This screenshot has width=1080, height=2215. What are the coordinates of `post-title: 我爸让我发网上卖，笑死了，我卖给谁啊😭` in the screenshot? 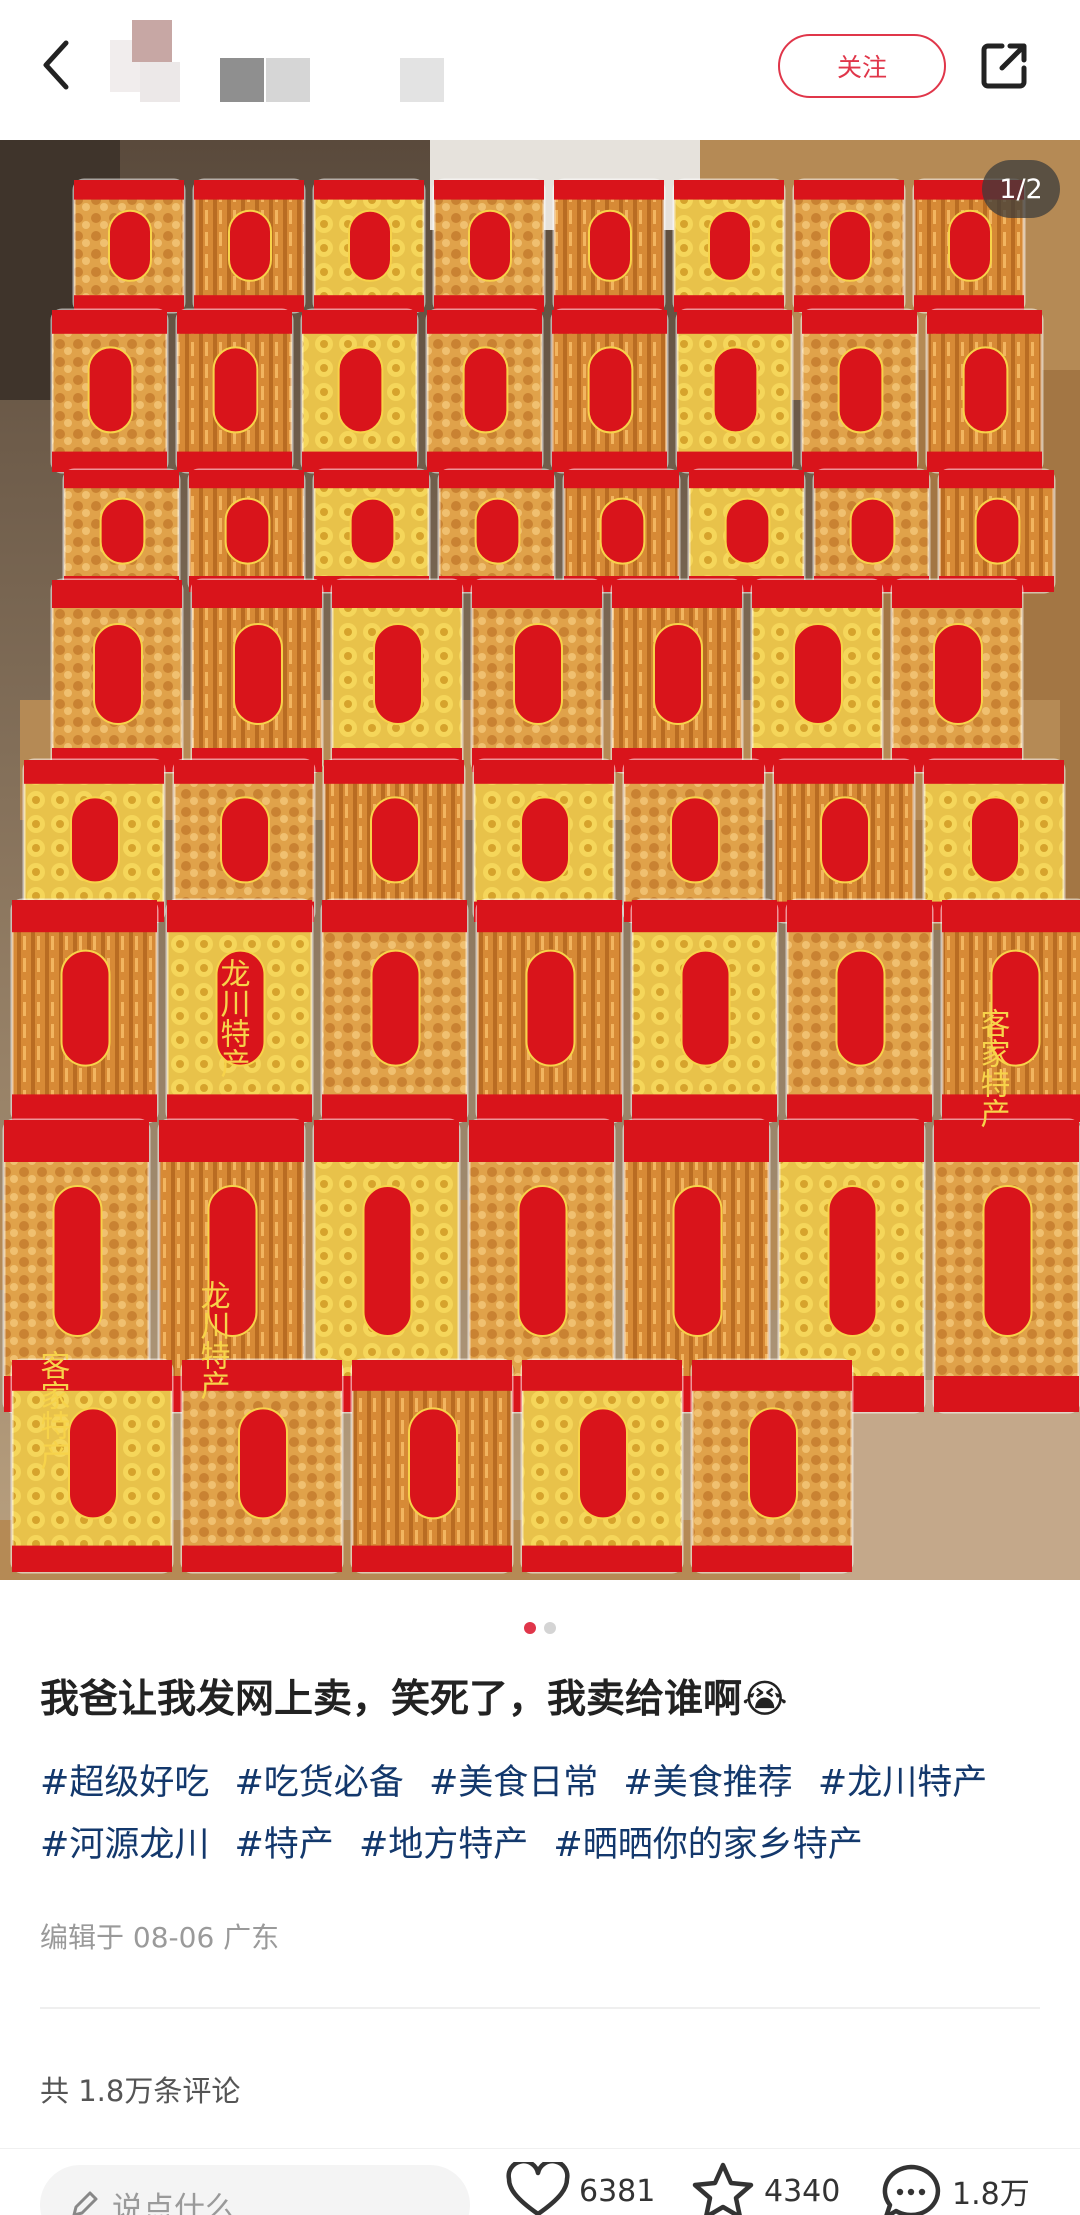 It's located at (414, 1699).